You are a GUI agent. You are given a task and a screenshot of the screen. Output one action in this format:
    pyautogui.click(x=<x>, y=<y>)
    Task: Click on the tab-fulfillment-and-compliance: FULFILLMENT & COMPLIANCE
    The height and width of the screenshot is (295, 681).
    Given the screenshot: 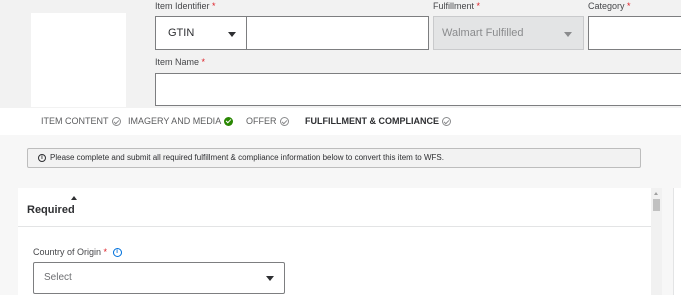 What is the action you would take?
    pyautogui.click(x=378, y=121)
    